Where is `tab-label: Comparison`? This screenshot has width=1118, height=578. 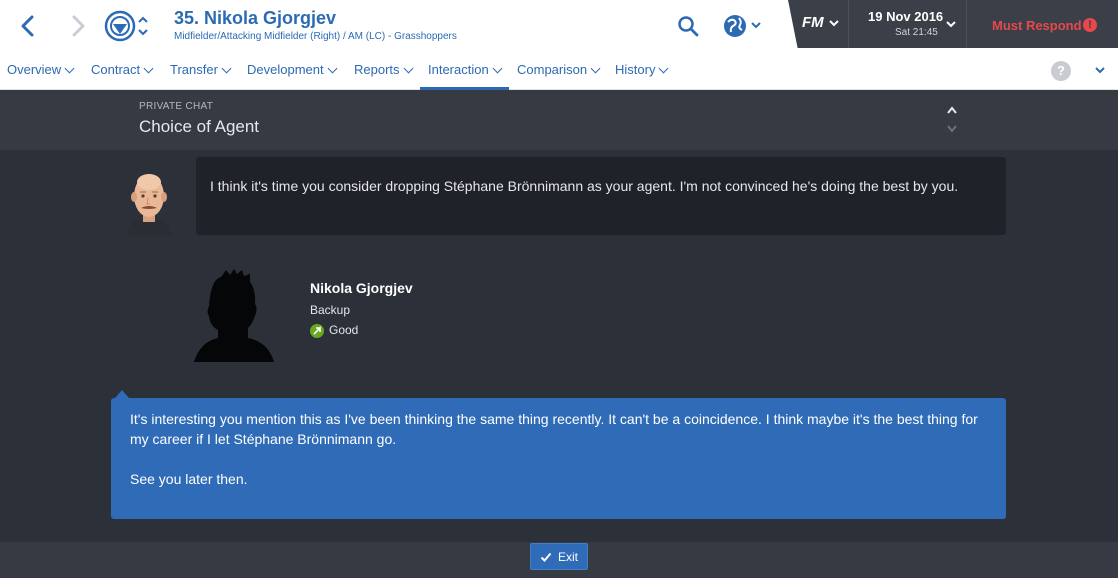
tab-label: Comparison is located at coordinates (552, 69).